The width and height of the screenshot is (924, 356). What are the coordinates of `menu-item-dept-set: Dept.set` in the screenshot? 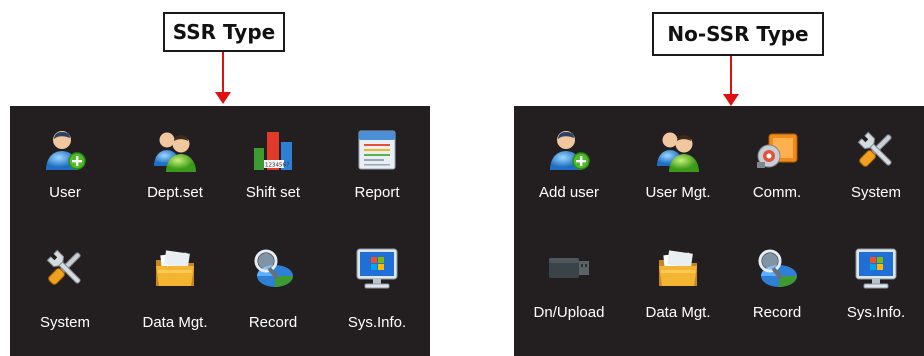 It's located at (175, 178).